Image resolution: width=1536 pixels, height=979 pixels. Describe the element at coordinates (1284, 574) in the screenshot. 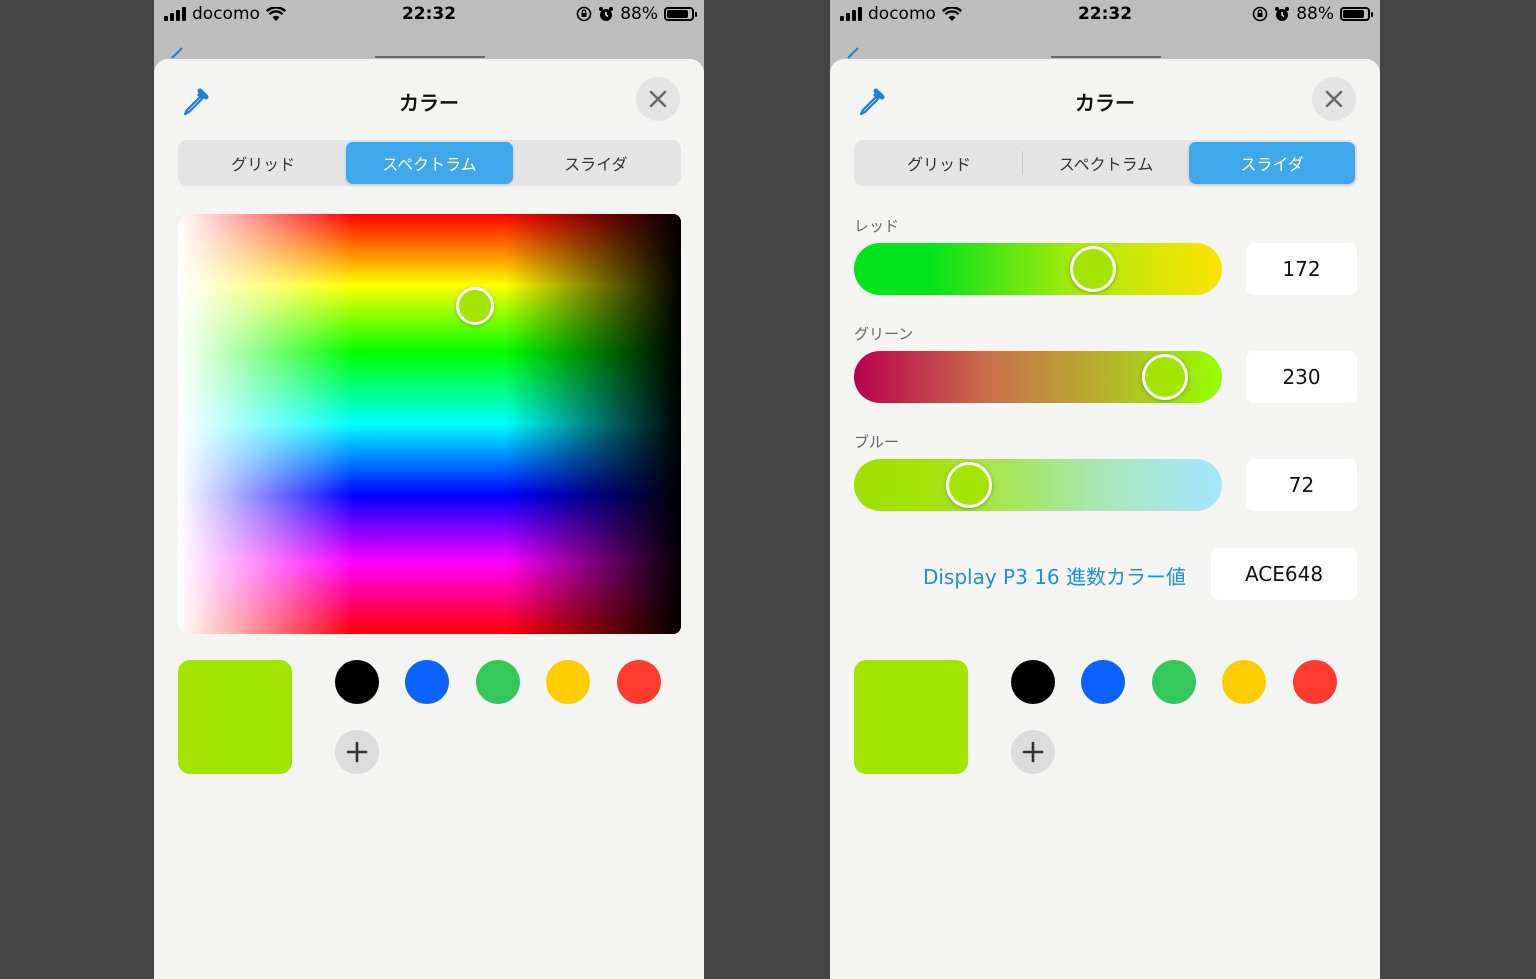

I see `hex-value-field: ACE648` at that location.